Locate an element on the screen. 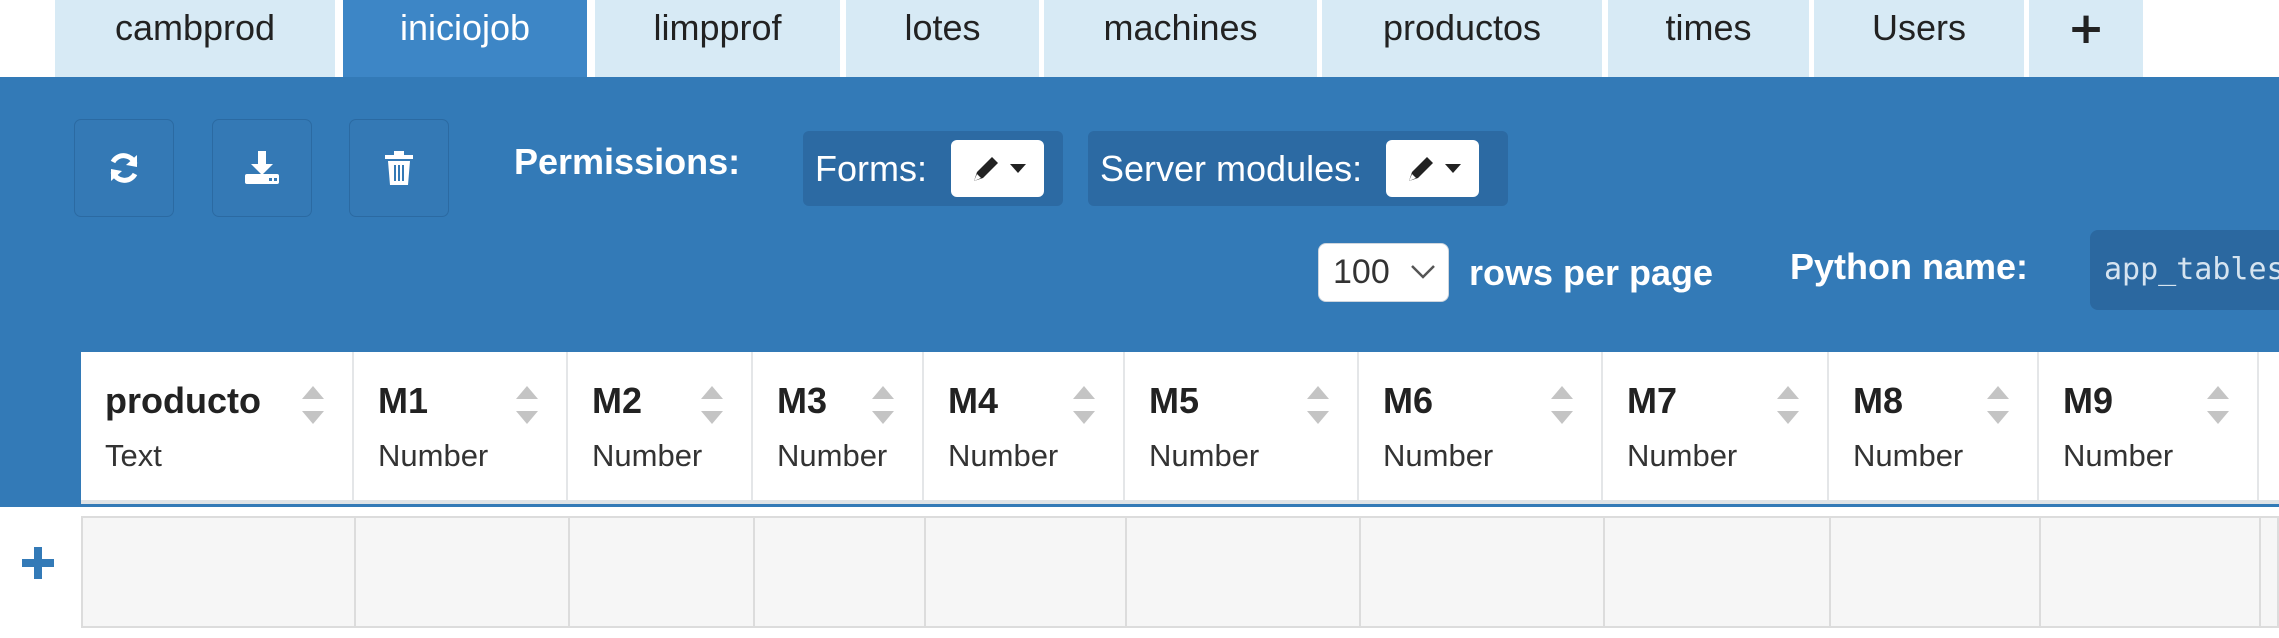 The image size is (2279, 638). rows-per-page-value: 100 is located at coordinates (1361, 272).